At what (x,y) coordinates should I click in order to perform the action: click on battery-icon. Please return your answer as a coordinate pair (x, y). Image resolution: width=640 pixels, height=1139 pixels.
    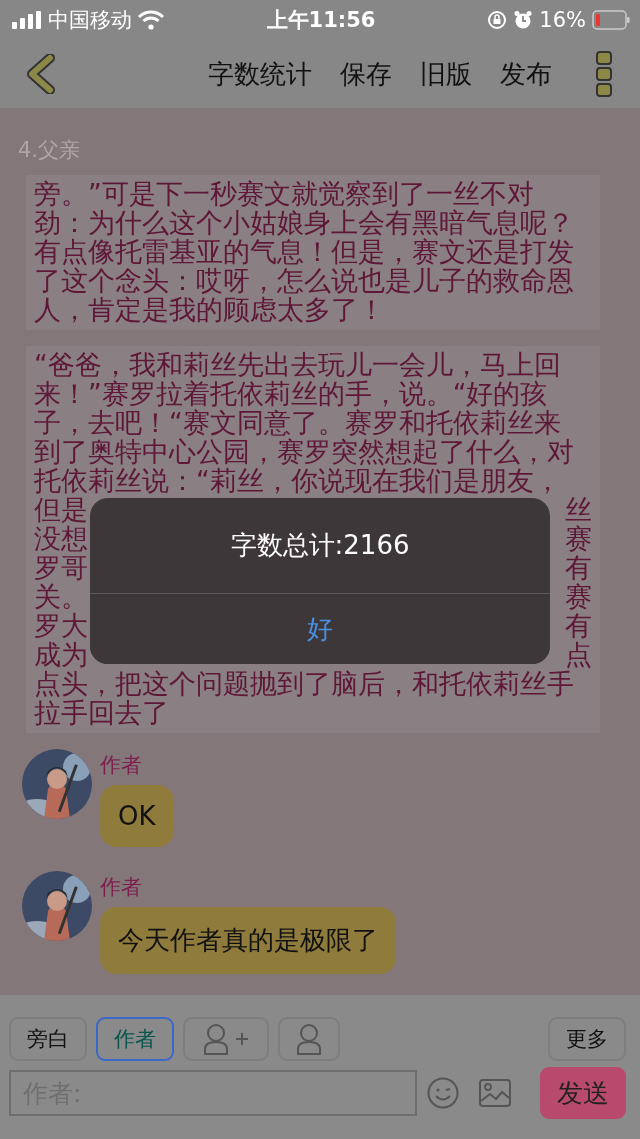
    Looking at the image, I should click on (611, 20).